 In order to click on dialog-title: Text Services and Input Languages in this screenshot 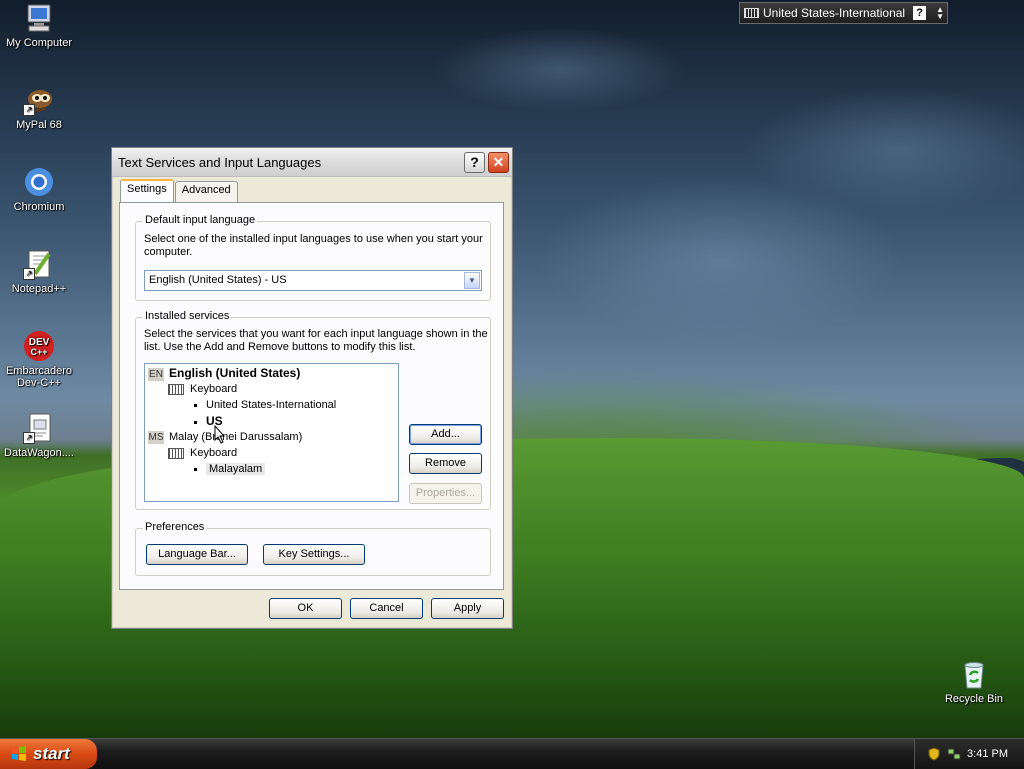, I will do `click(220, 162)`.